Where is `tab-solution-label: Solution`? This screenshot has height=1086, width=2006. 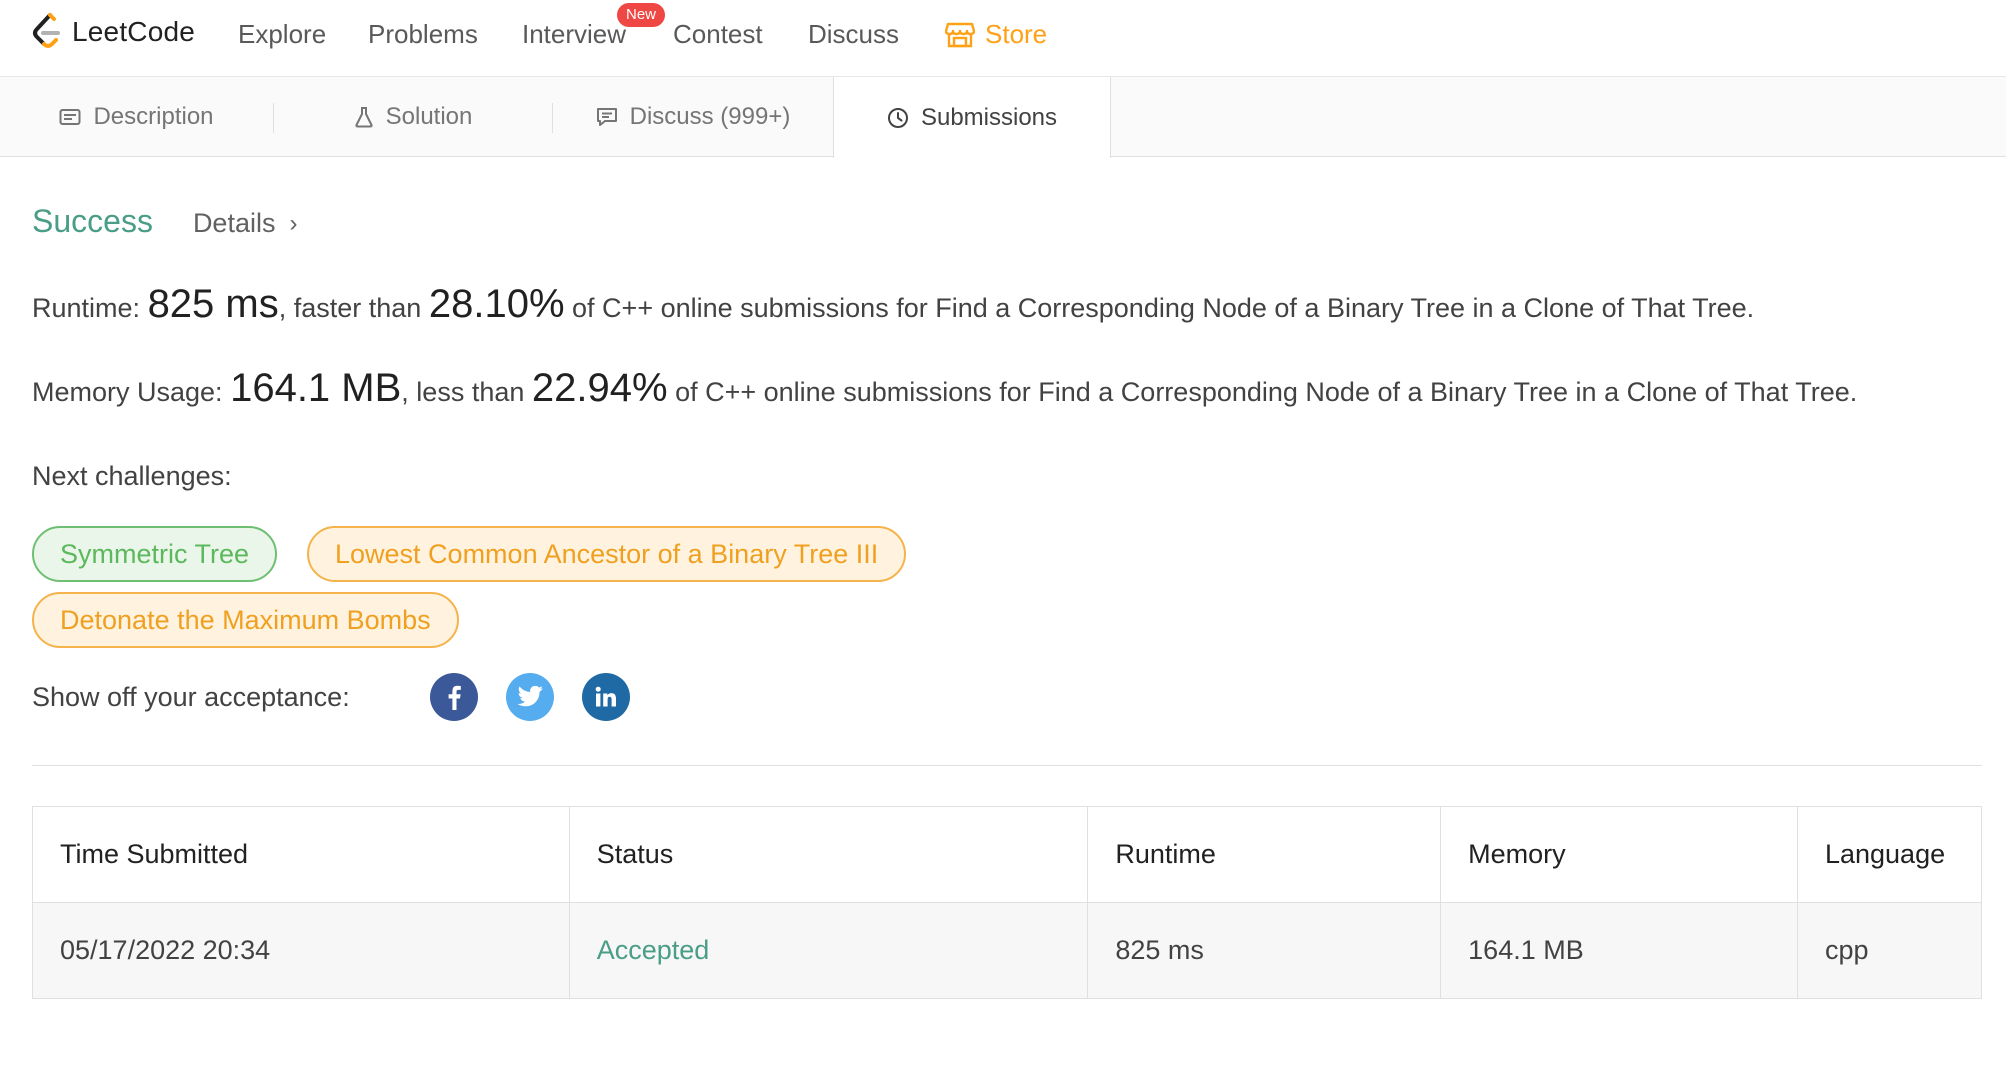 tab-solution-label: Solution is located at coordinates (429, 116).